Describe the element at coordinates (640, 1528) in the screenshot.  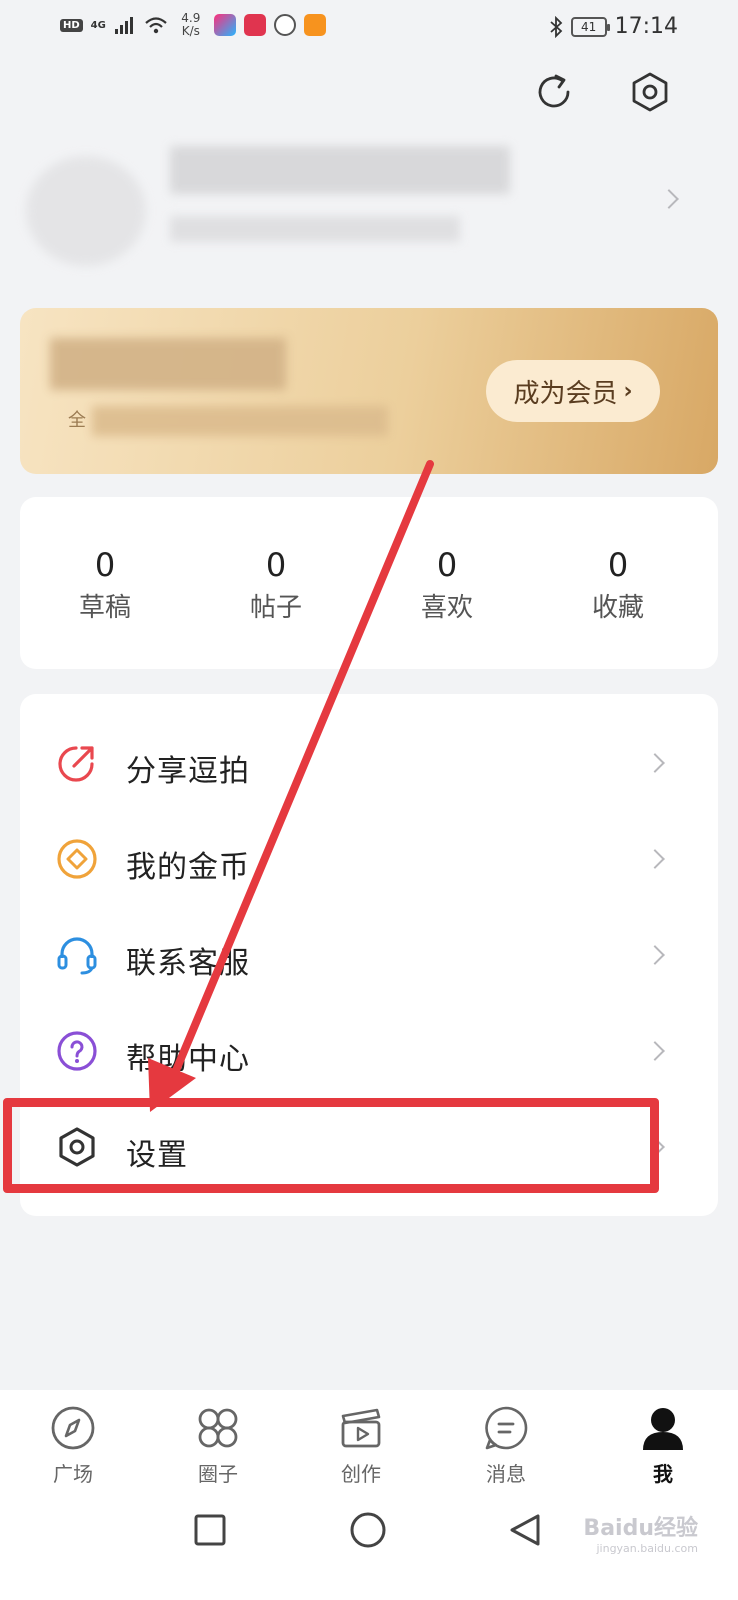
I see `watermark-text: Baidu经验` at that location.